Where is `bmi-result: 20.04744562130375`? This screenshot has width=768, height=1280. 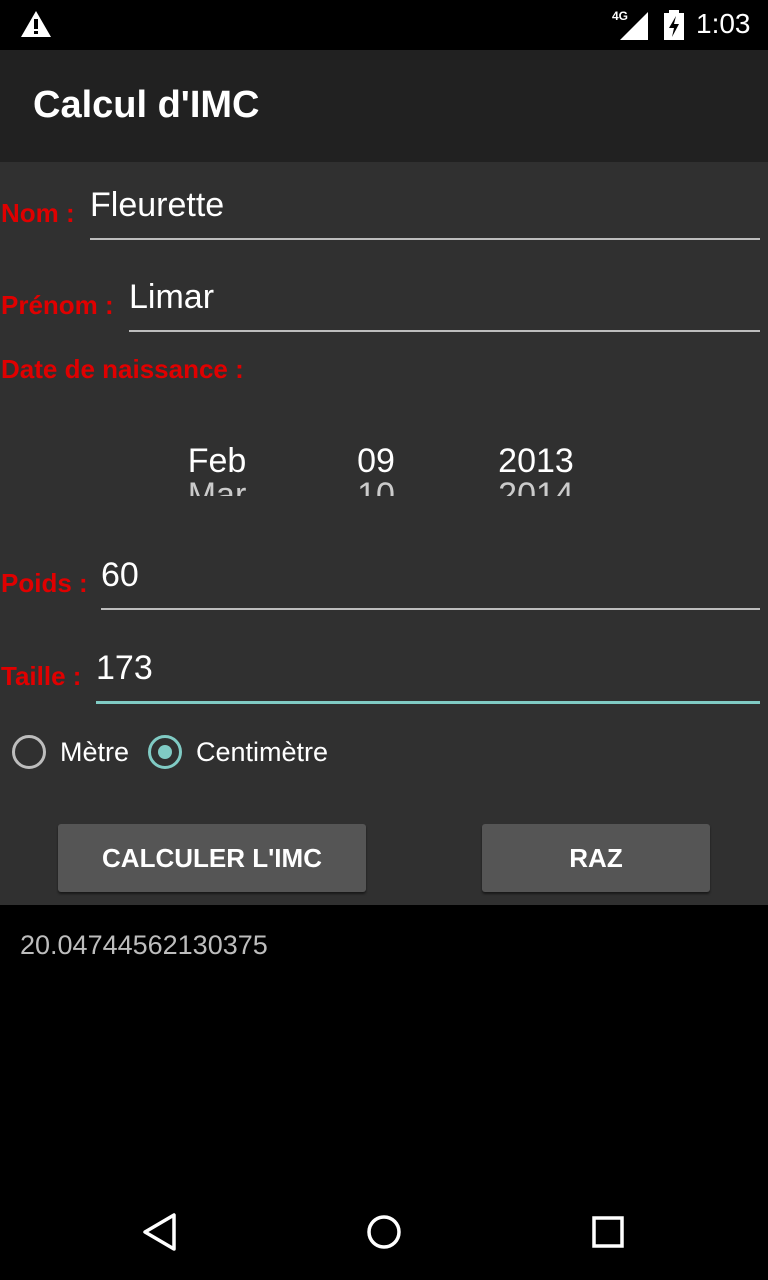
bmi-result: 20.04744562130375 is located at coordinates (144, 945).